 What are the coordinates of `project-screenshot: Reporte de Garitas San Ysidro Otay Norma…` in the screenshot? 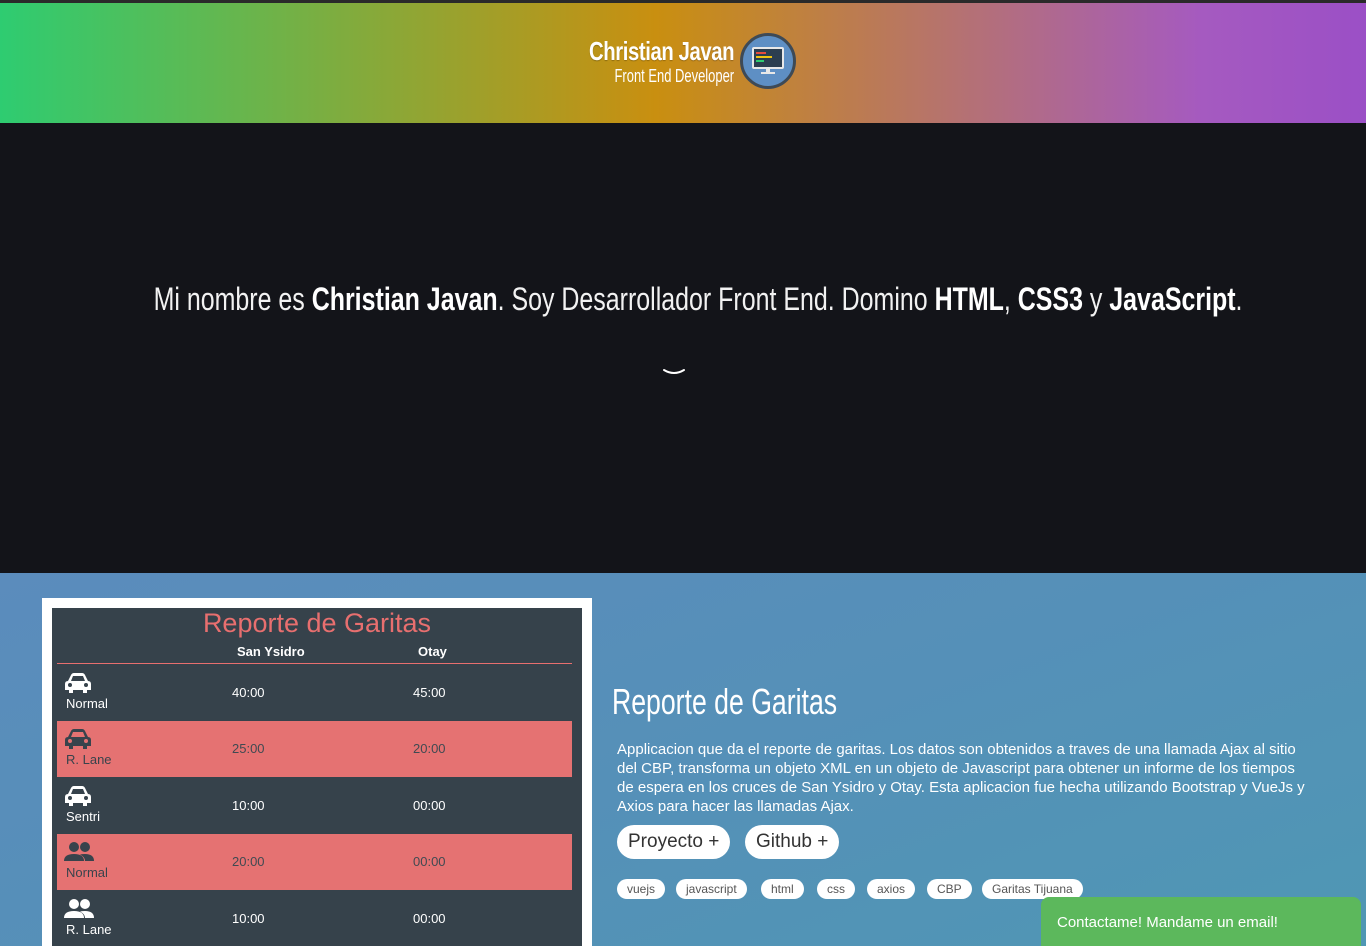 It's located at (317, 772).